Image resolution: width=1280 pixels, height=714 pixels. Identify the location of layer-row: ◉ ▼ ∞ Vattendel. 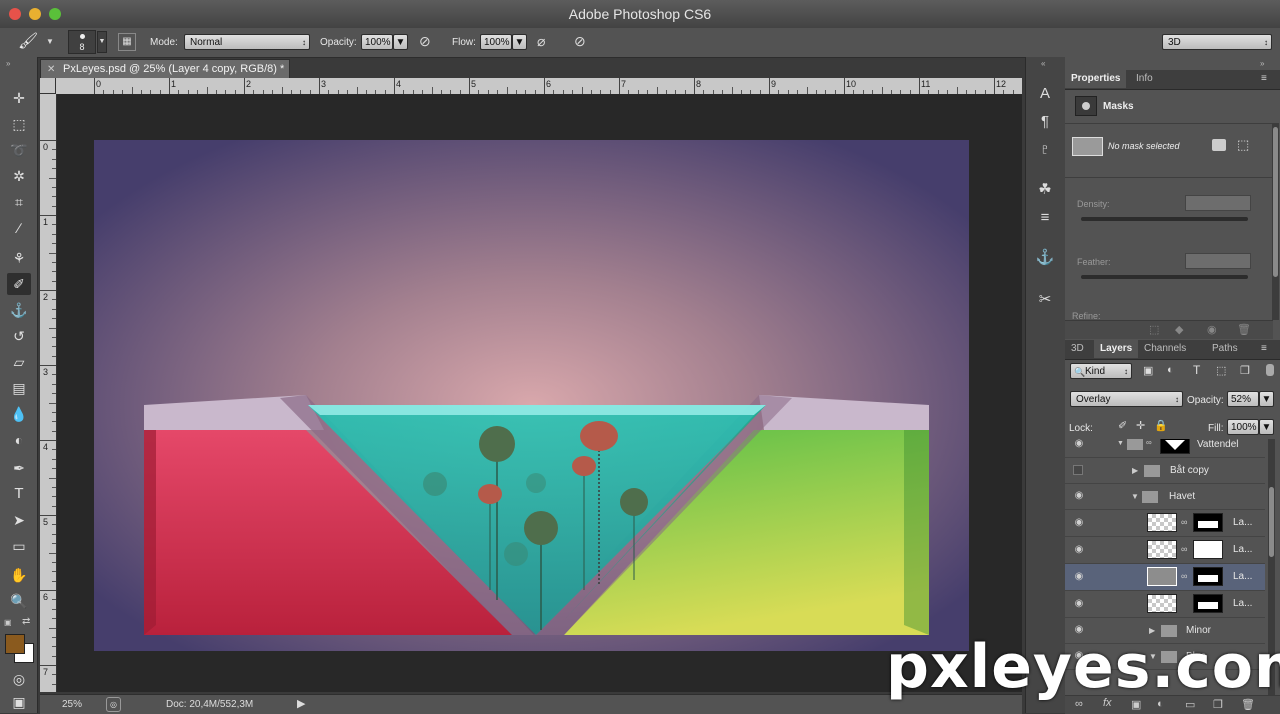
(1165, 448).